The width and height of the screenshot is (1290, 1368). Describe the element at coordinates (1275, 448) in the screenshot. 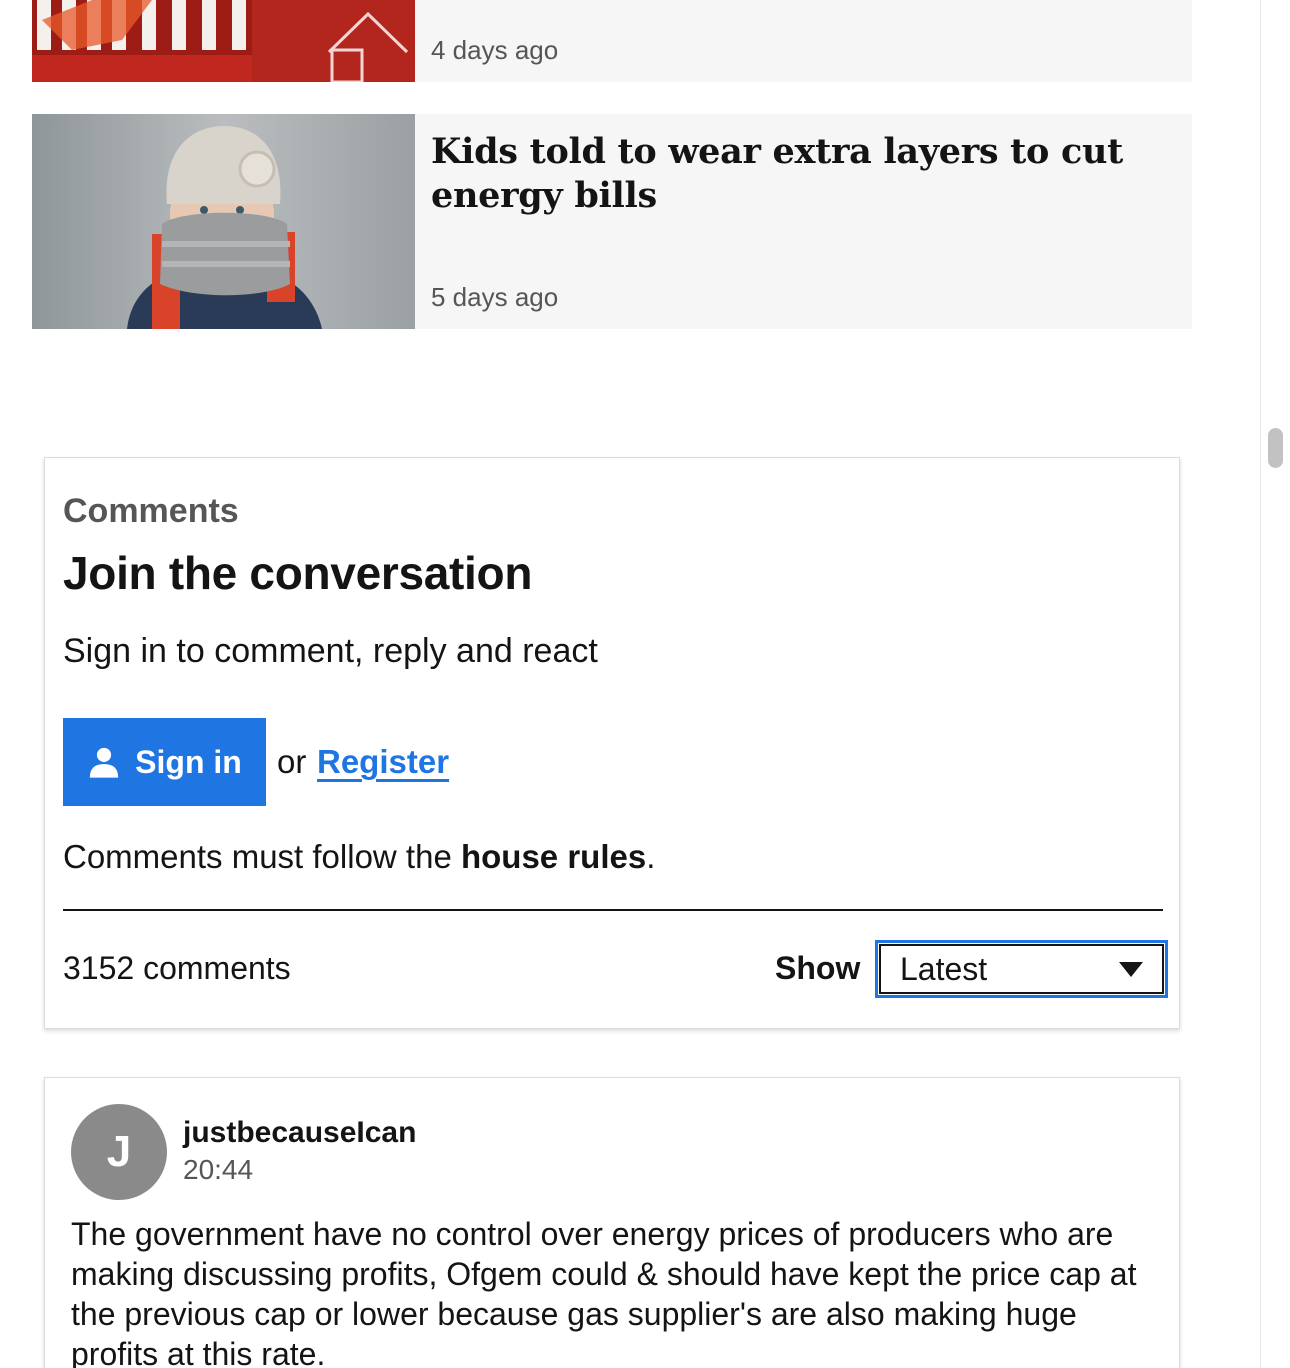

I see `scrollbar-thumb` at that location.